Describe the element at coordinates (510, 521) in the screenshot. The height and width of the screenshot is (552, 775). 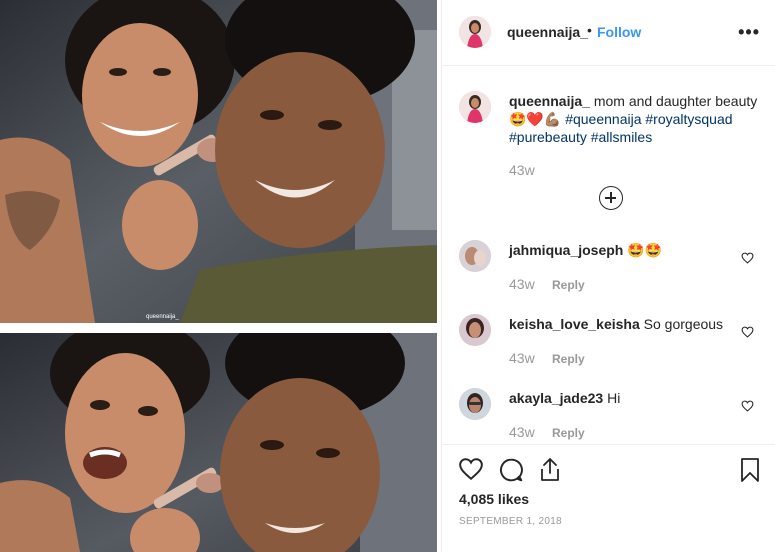
I see `post-date: SEPTEMBER 1, 2018` at that location.